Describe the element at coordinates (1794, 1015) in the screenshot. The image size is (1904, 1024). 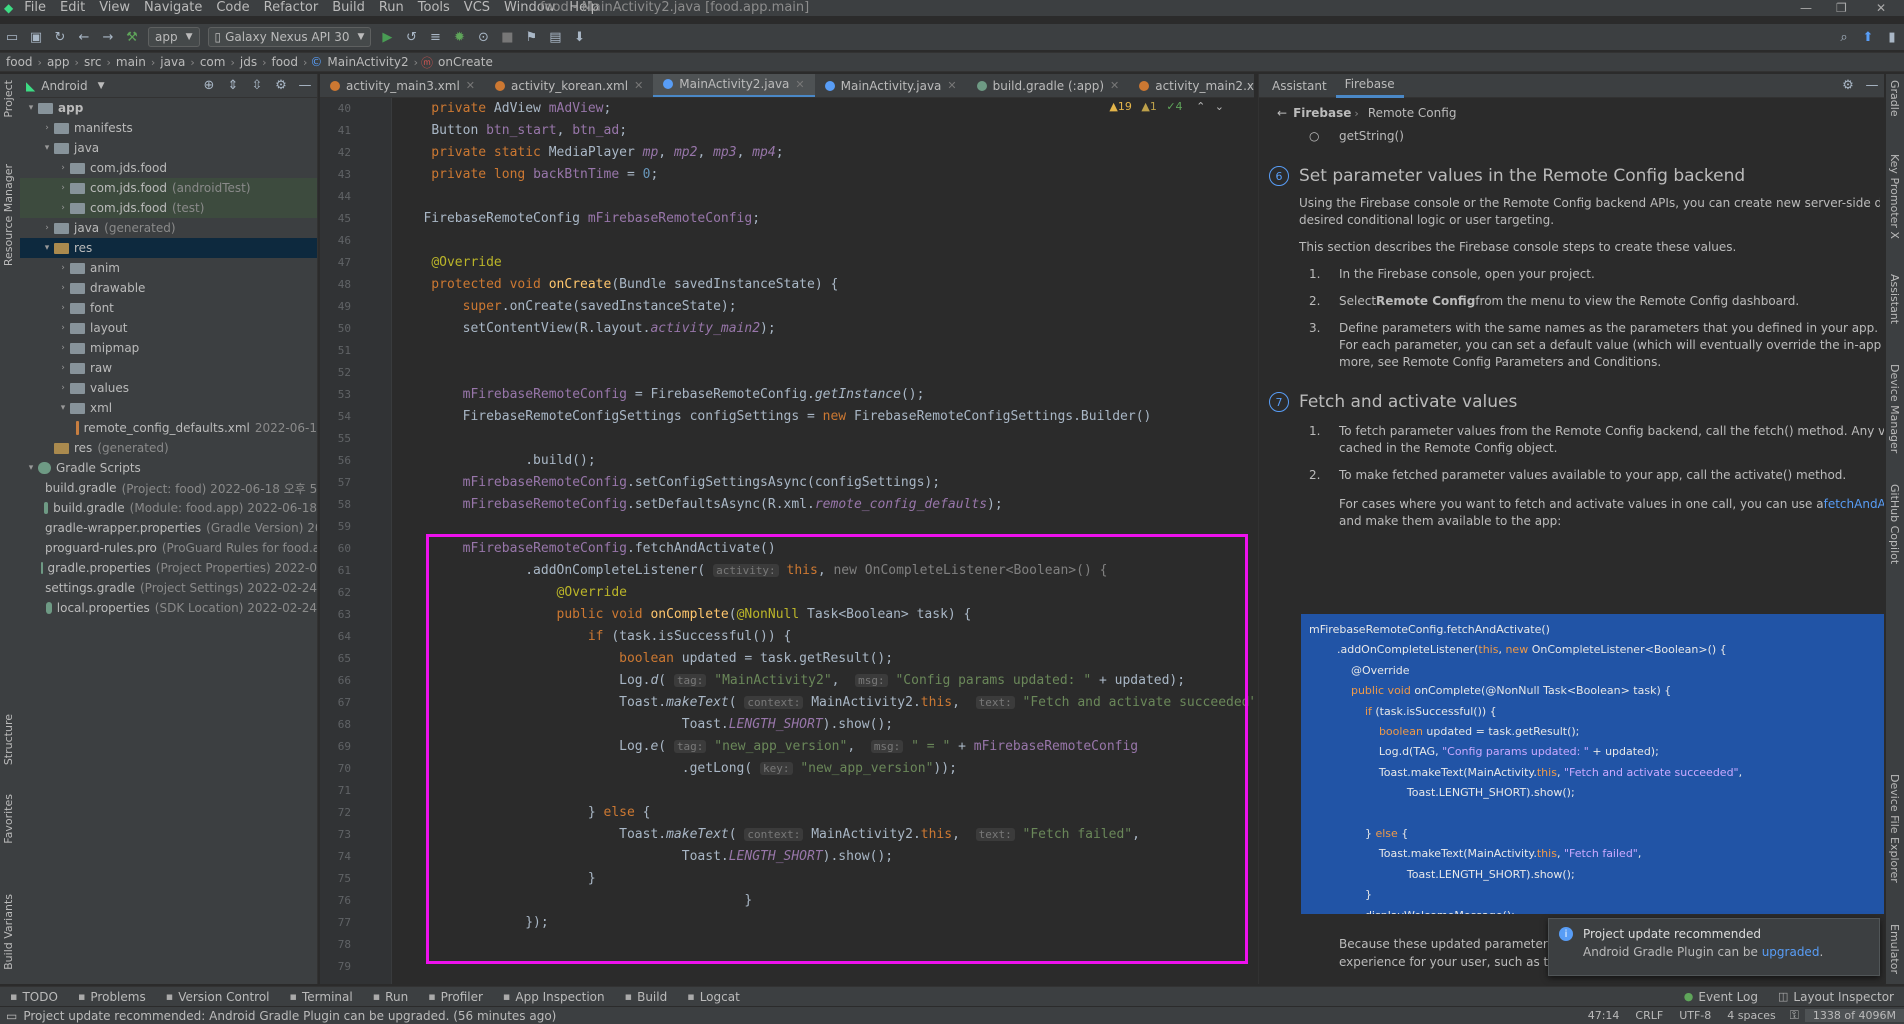
I see `lock-icon: ⚿` at that location.